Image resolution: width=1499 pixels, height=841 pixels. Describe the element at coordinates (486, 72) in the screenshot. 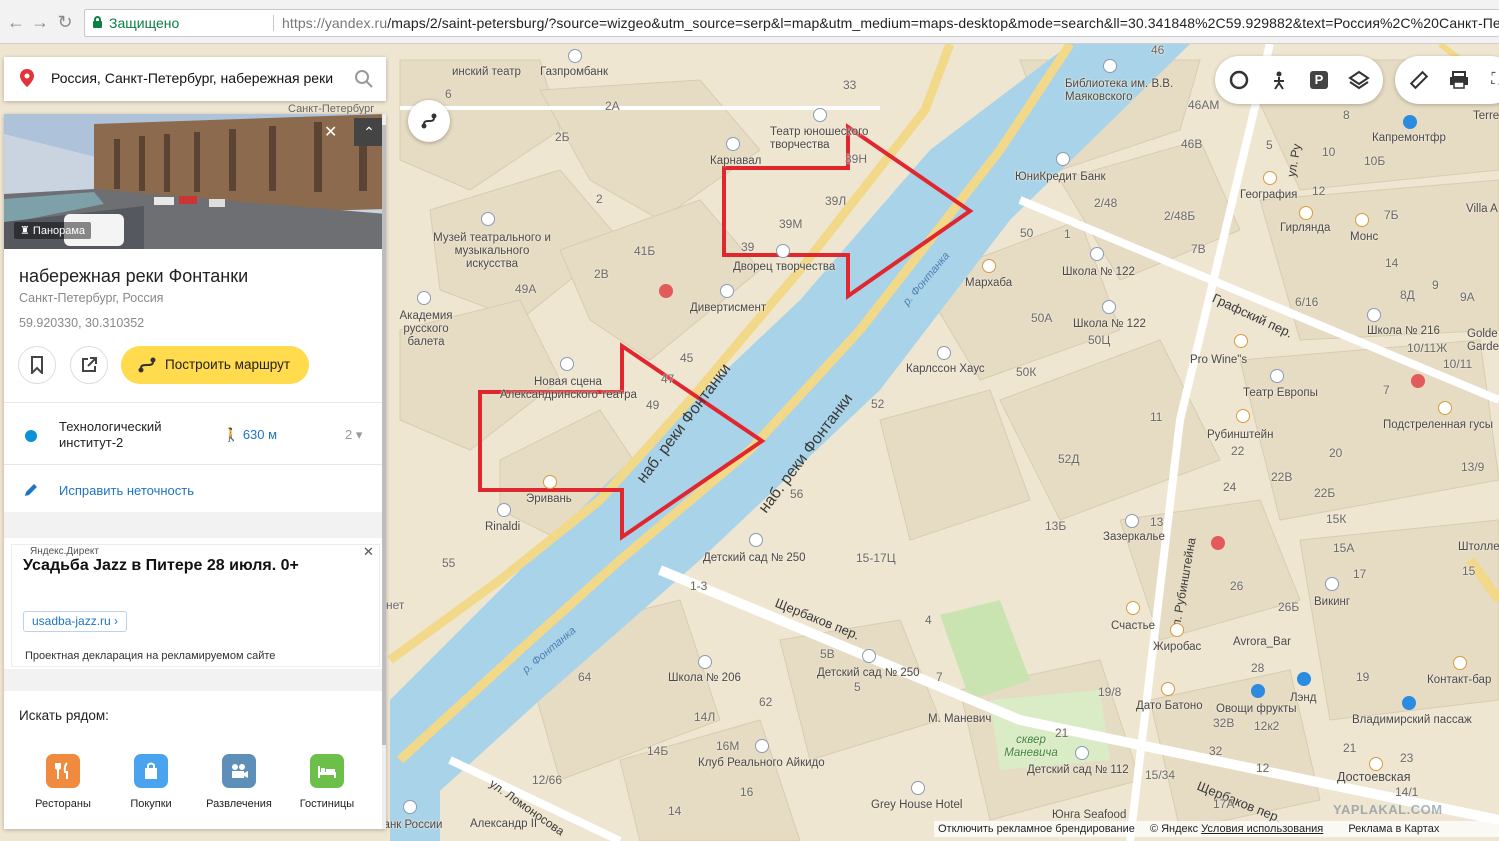

I see `poi-label: инский театр` at that location.